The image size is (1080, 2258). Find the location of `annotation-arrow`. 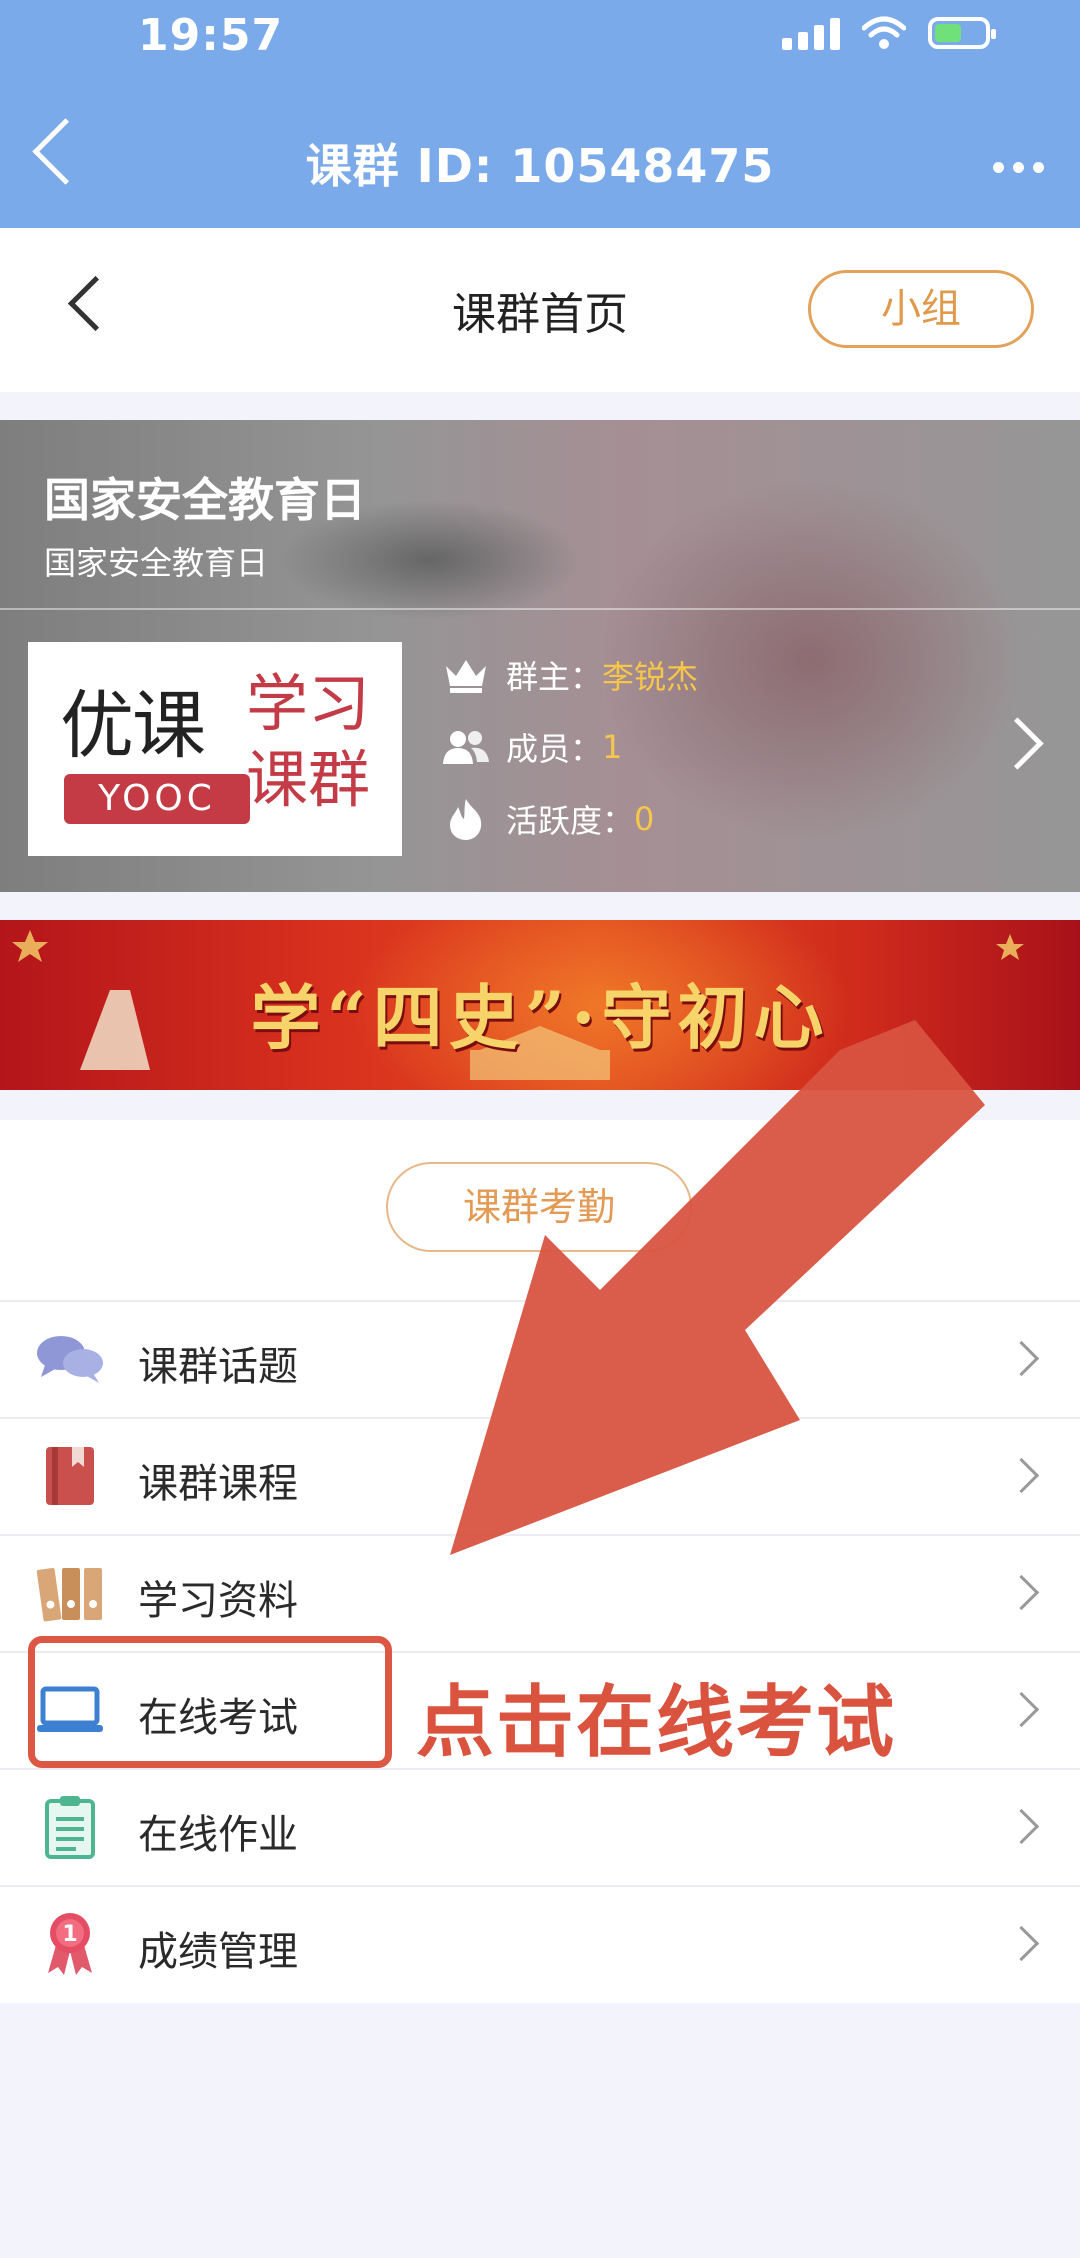

annotation-arrow is located at coordinates (717, 1287).